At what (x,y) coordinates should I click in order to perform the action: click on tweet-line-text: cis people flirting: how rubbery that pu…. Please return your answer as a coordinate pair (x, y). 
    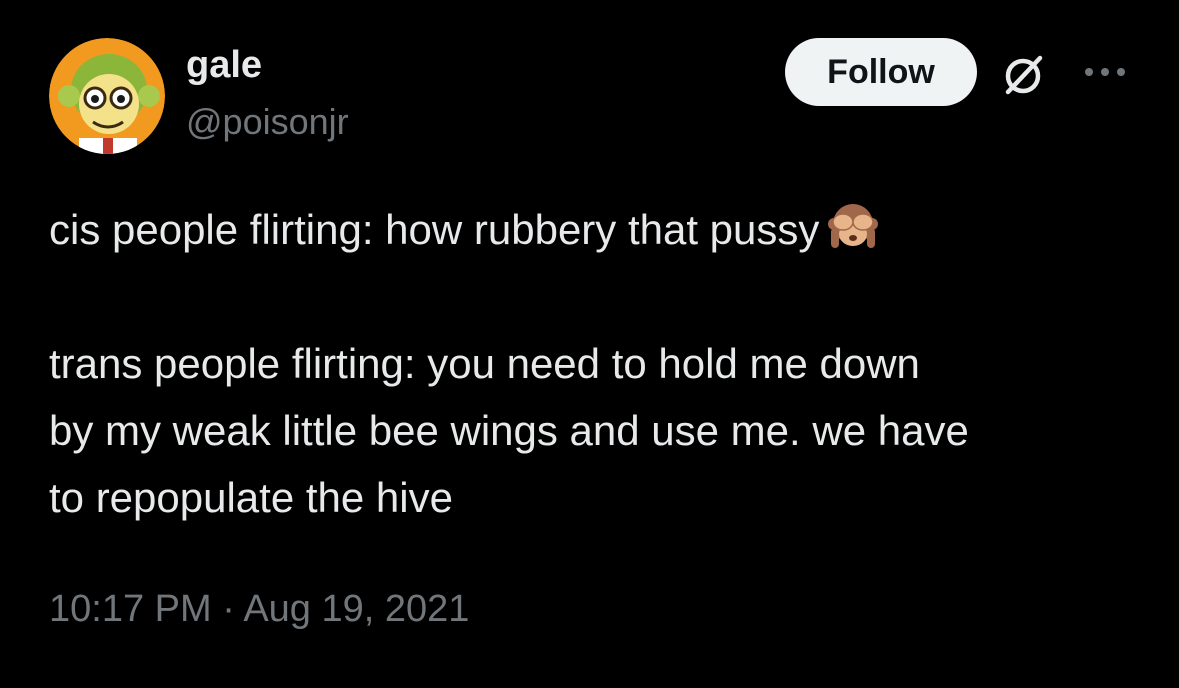
    Looking at the image, I should click on (434, 229).